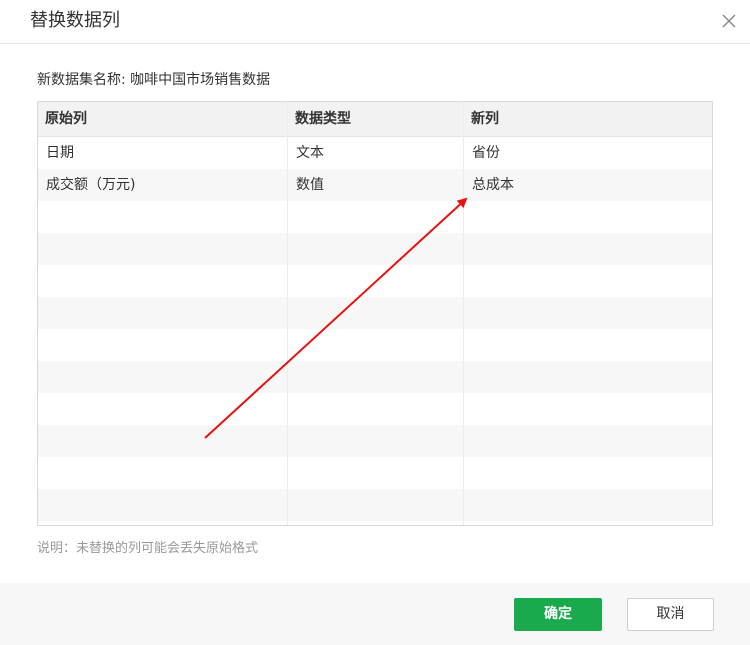 This screenshot has height=645, width=750. I want to click on table-header: 原始列 数据类型 新列, so click(375, 119).